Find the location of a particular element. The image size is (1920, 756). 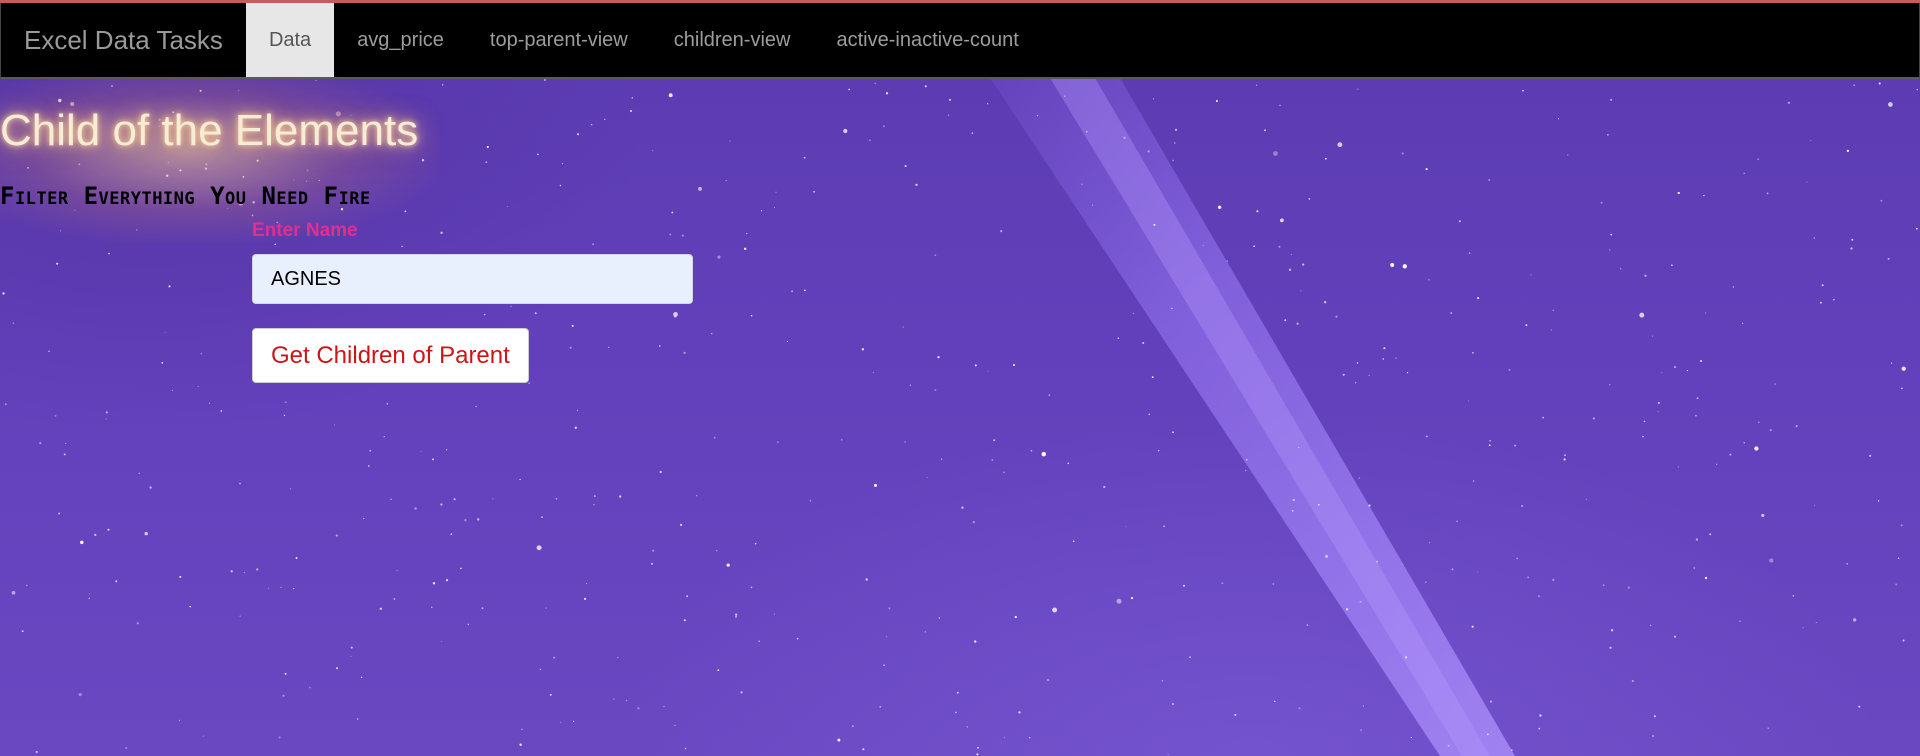

tab-active-inactive-count: active-inactive-count is located at coordinates (927, 40).